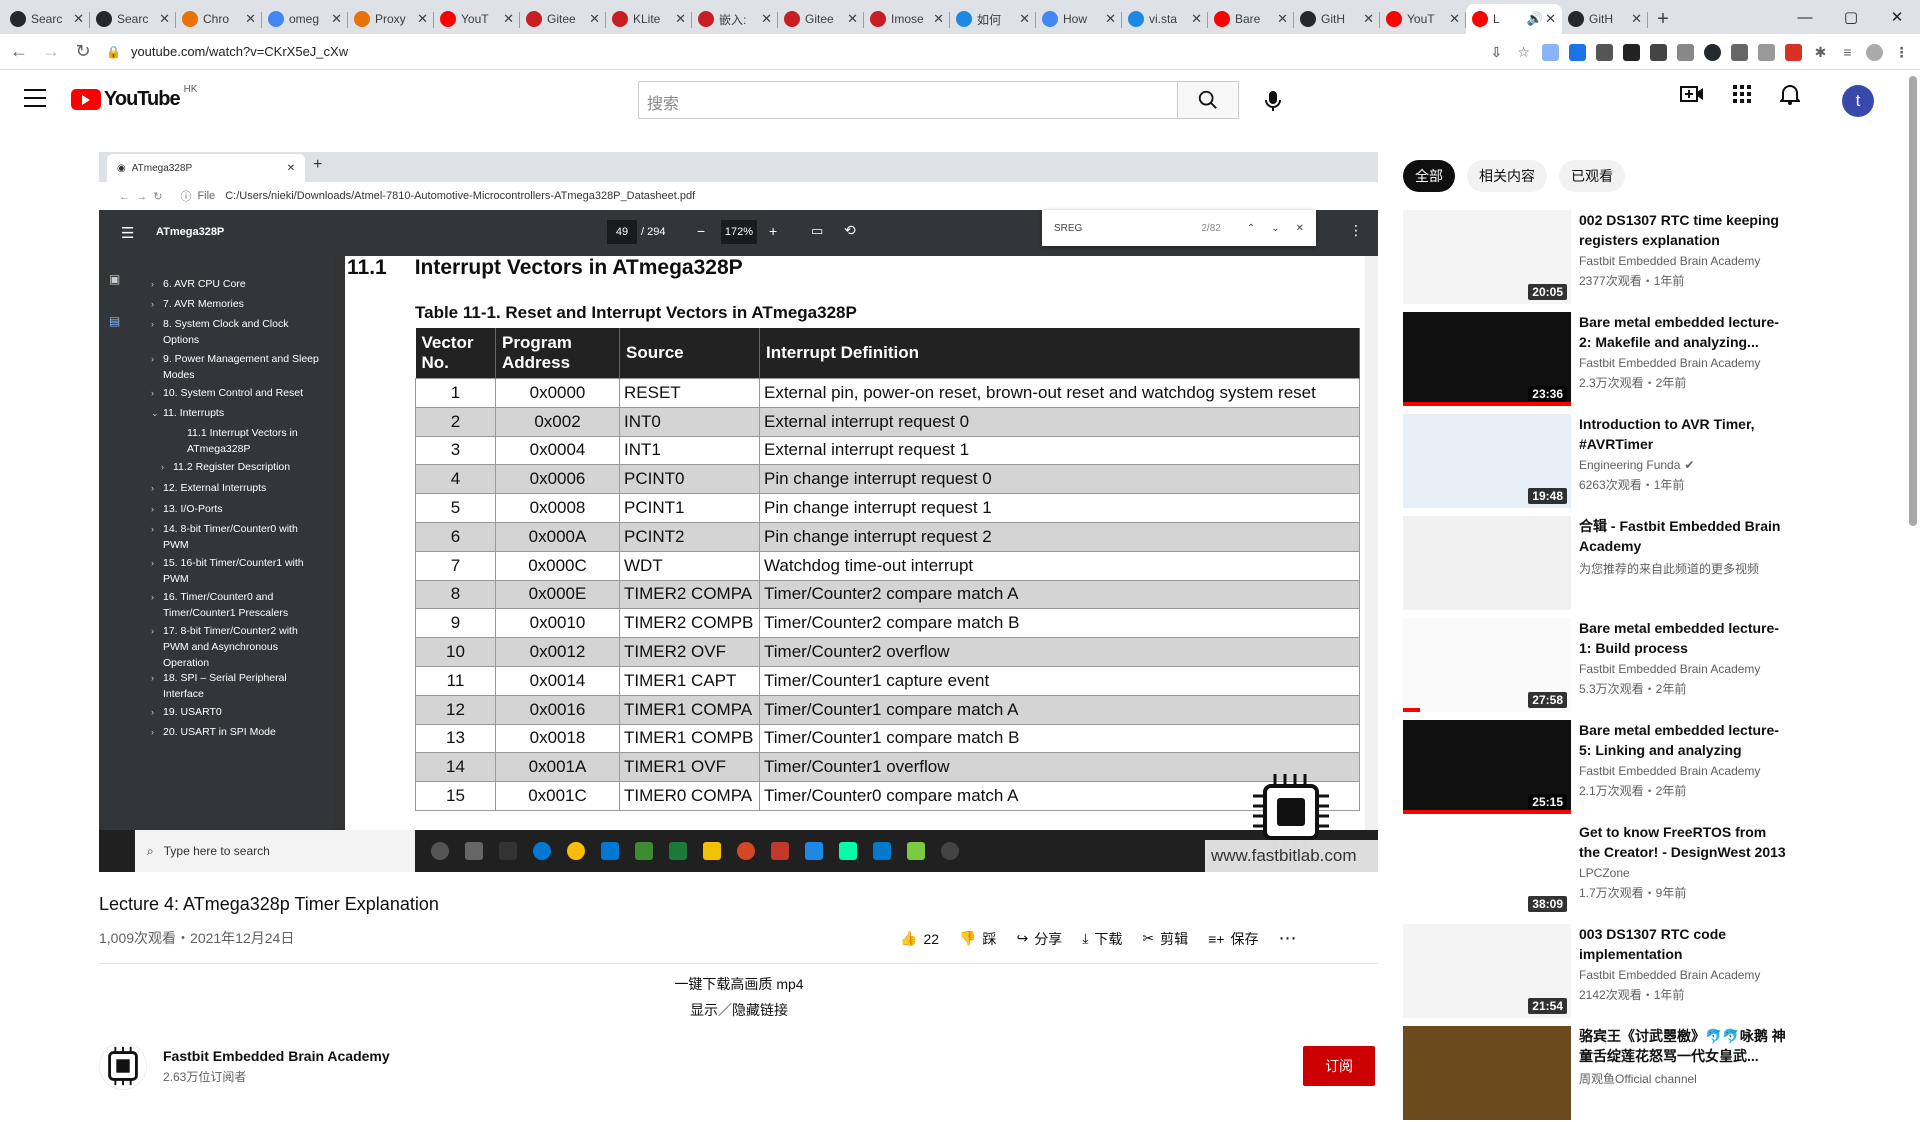  Describe the element at coordinates (1339, 1066) in the screenshot. I see `subscribe-button: 订阅` at that location.